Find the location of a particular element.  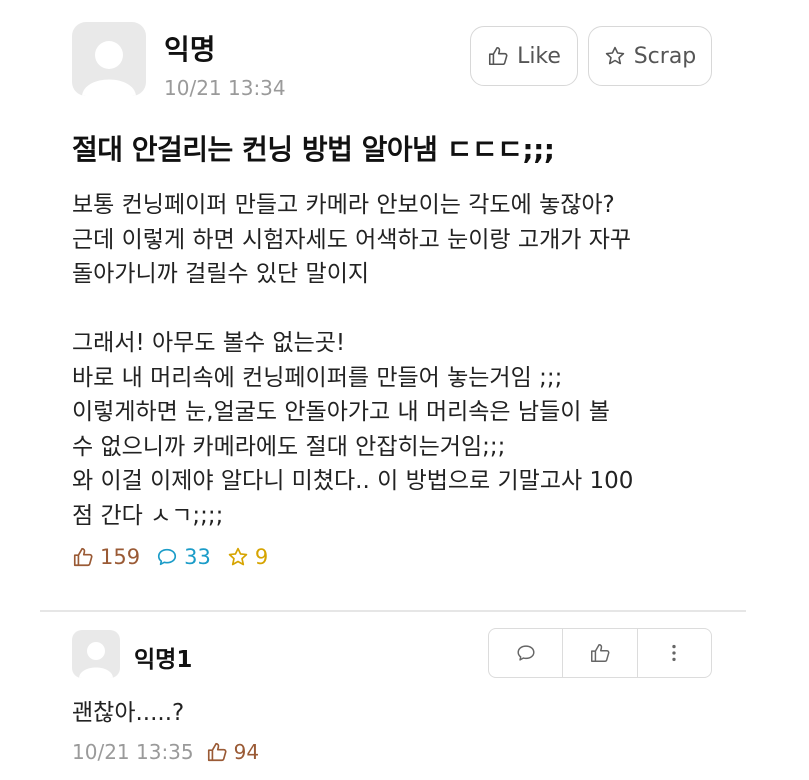

comment-meta: 10/21 13:35 94 is located at coordinates (165, 752).